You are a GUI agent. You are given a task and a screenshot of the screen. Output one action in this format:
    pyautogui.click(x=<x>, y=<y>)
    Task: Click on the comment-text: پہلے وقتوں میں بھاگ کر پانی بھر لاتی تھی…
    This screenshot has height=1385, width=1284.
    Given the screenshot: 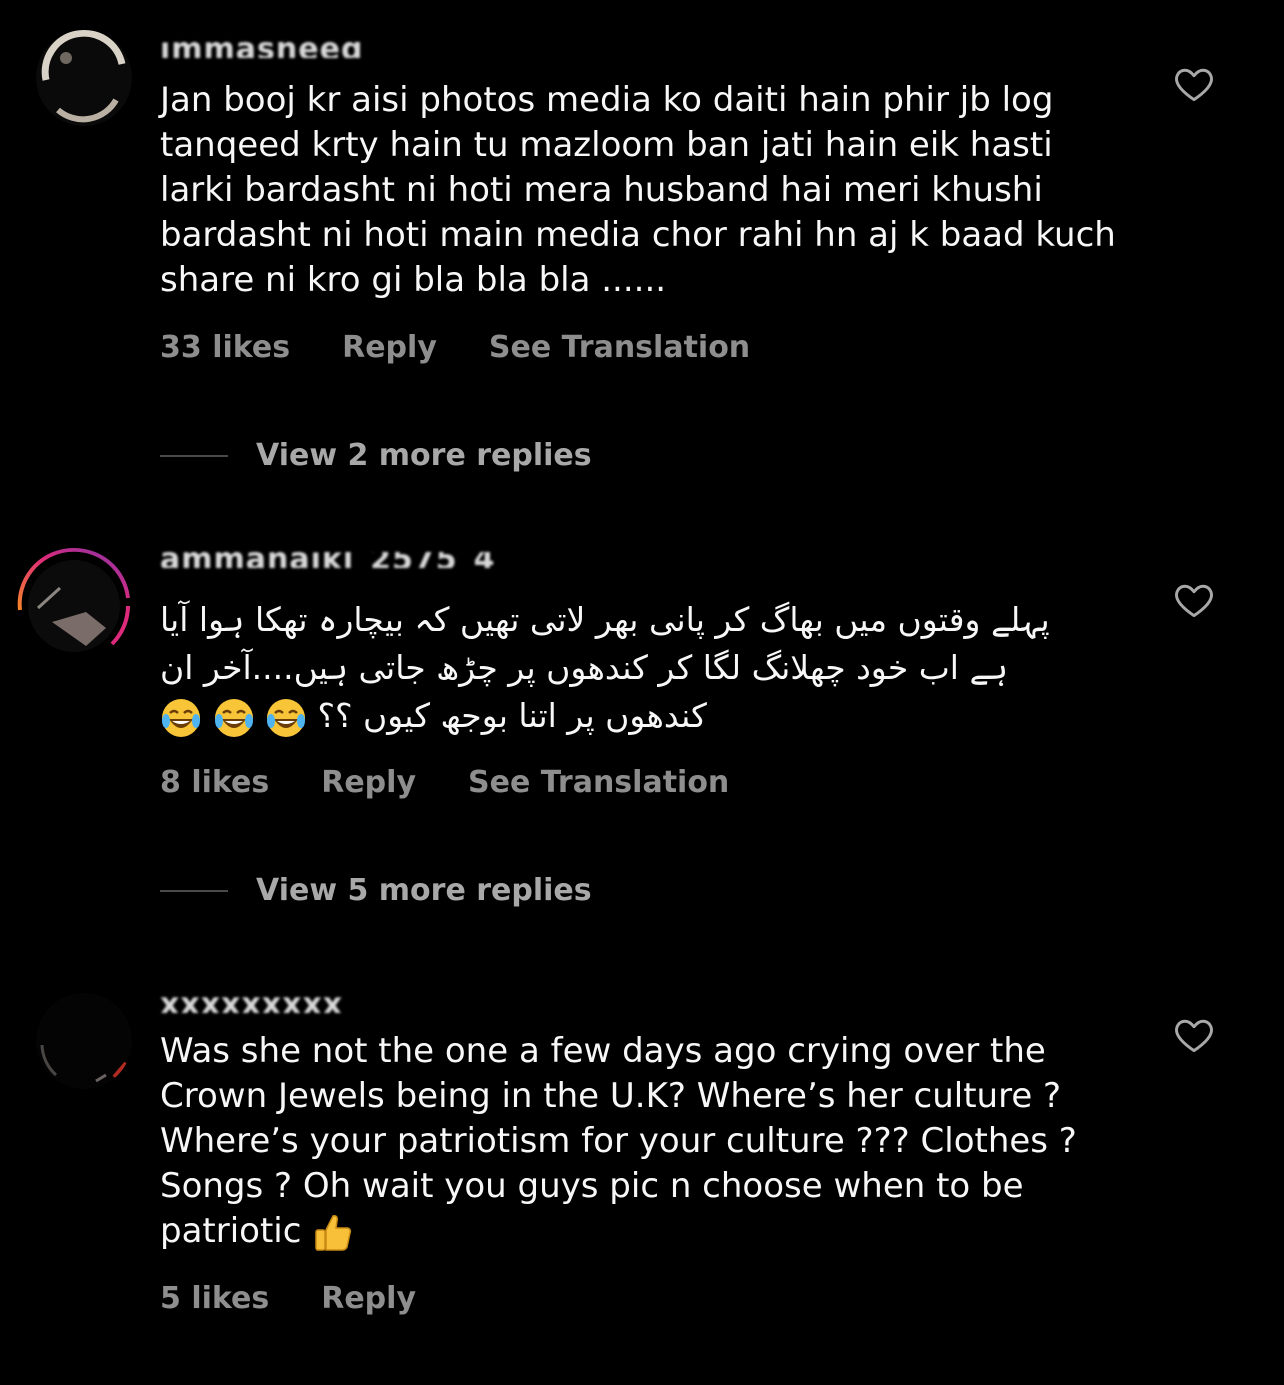 What is the action you would take?
    pyautogui.click(x=625, y=668)
    